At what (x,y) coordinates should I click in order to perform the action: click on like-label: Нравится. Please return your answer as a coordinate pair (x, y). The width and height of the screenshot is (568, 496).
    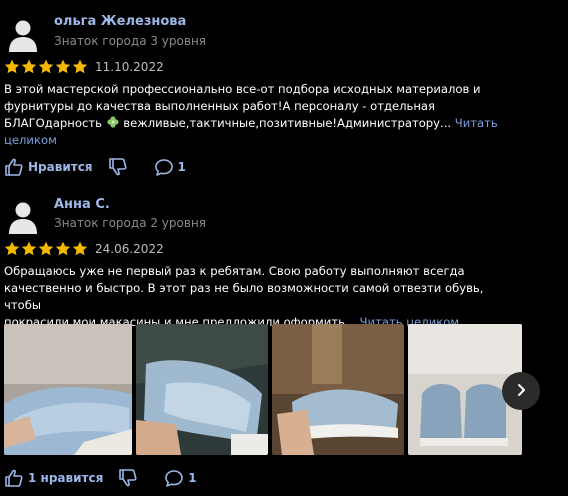
    Looking at the image, I should click on (60, 167).